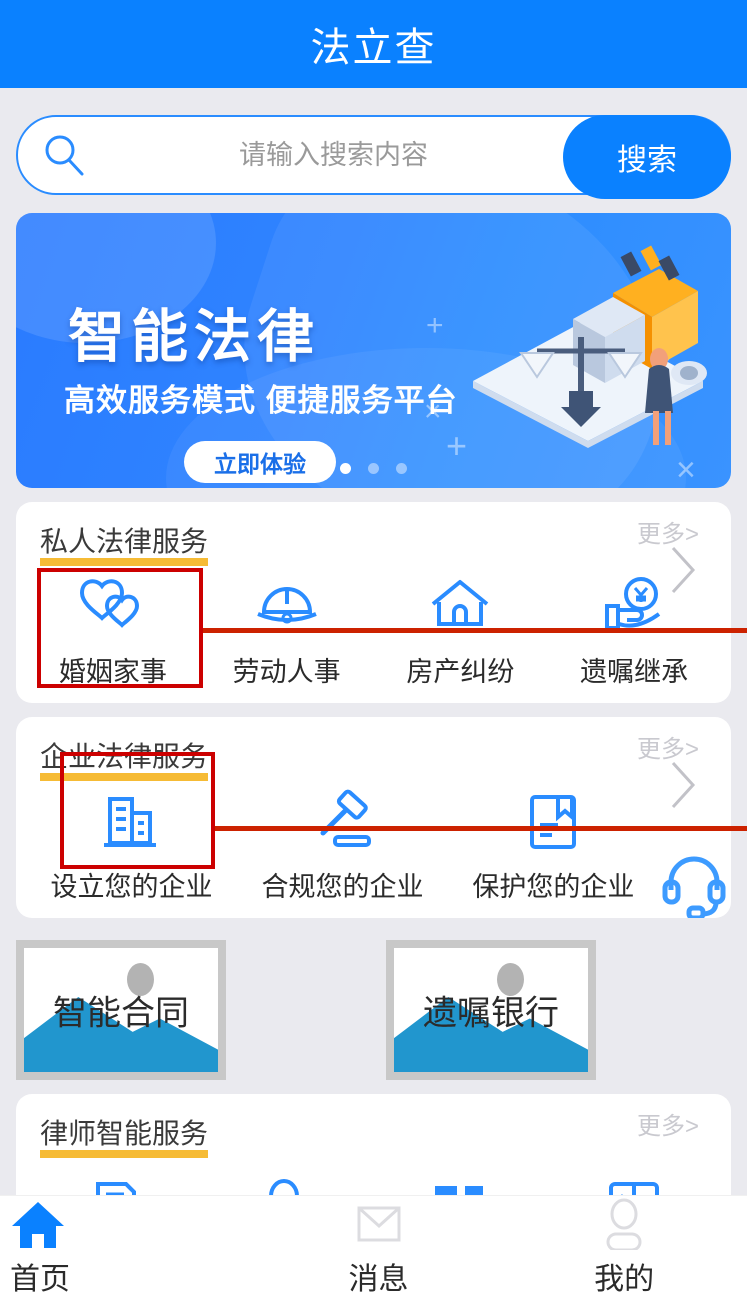  I want to click on office-building-icon, so click(131, 822).